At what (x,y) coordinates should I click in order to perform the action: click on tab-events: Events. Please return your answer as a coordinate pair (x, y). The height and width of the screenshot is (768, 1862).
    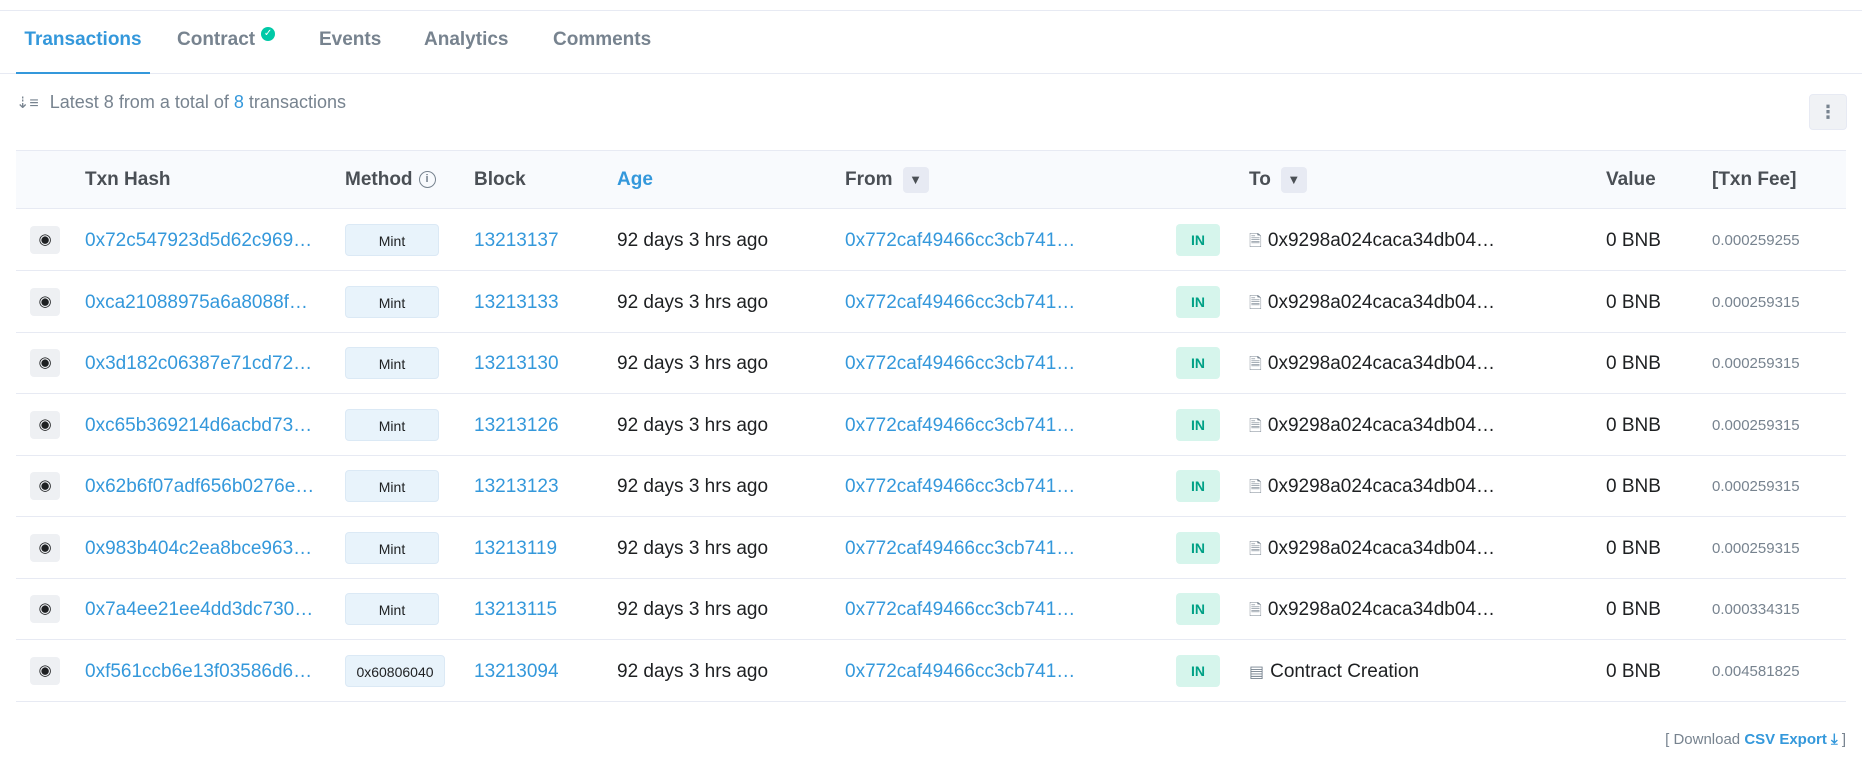
    Looking at the image, I should click on (350, 42).